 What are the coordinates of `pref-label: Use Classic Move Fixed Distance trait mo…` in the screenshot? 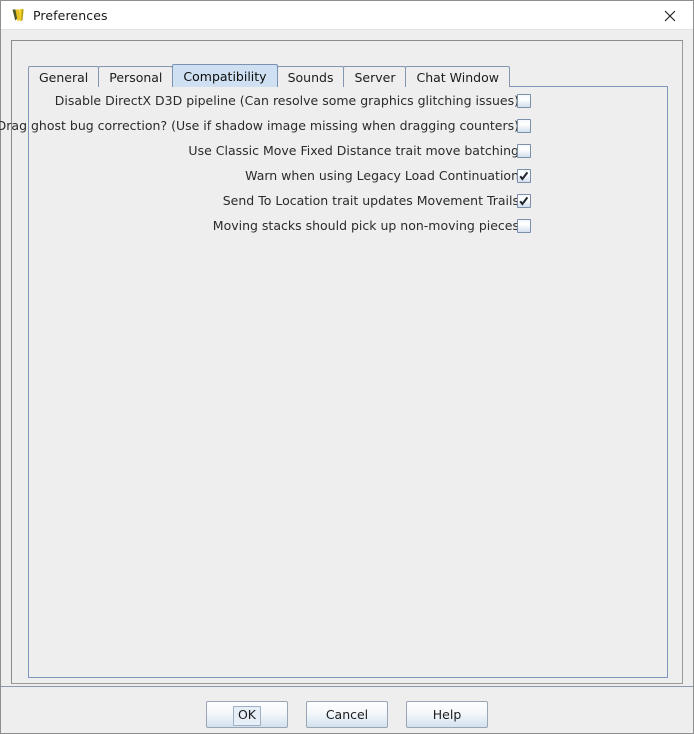 It's located at (353, 150).